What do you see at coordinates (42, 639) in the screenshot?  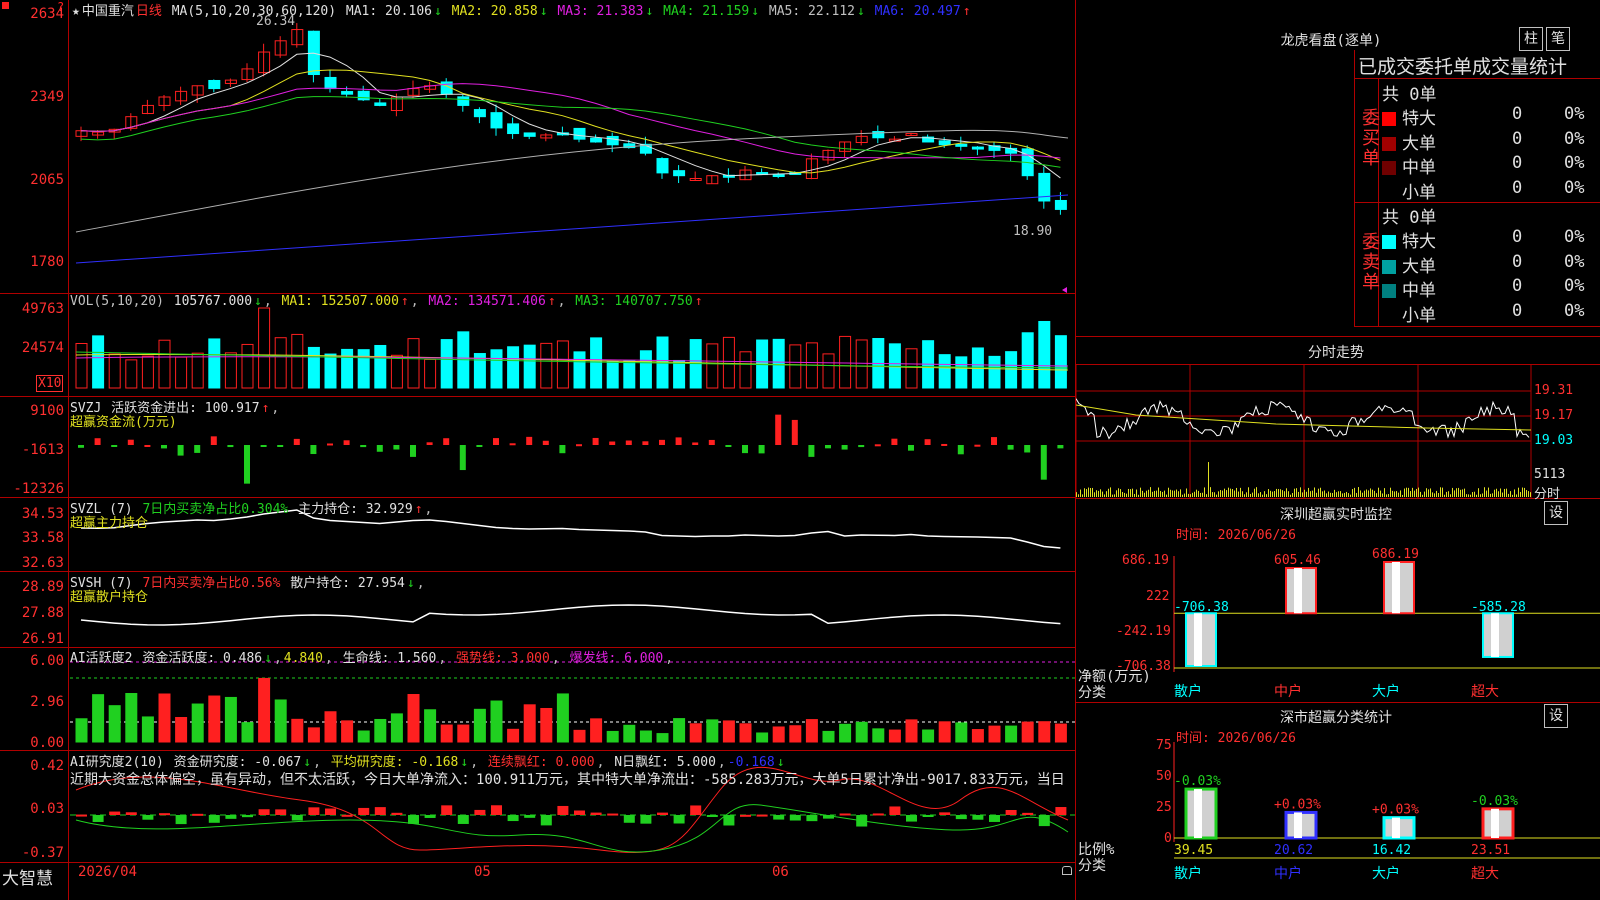 I see `svsh-label-3: 26.91` at bounding box center [42, 639].